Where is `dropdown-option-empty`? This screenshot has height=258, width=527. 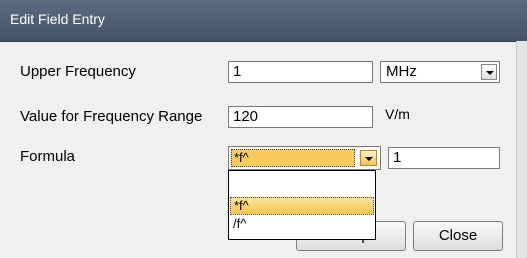
dropdown-option-empty is located at coordinates (302, 188).